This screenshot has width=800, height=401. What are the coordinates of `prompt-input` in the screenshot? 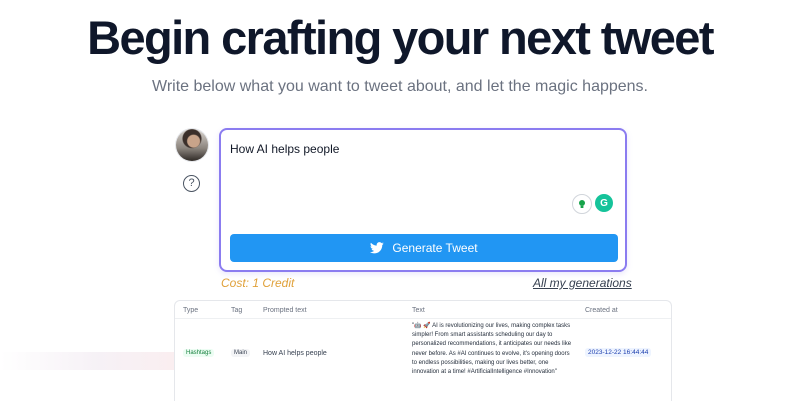 It's located at (410, 162).